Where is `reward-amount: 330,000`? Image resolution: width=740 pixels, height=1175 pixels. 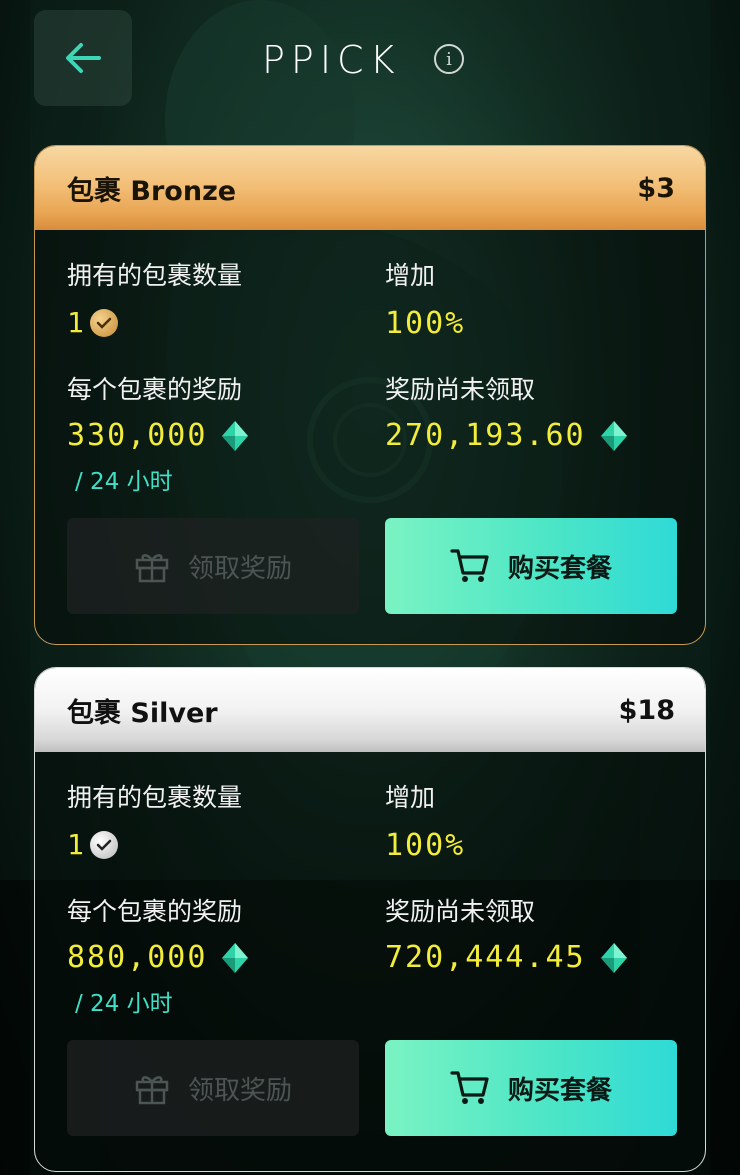
reward-amount: 330,000 is located at coordinates (158, 435).